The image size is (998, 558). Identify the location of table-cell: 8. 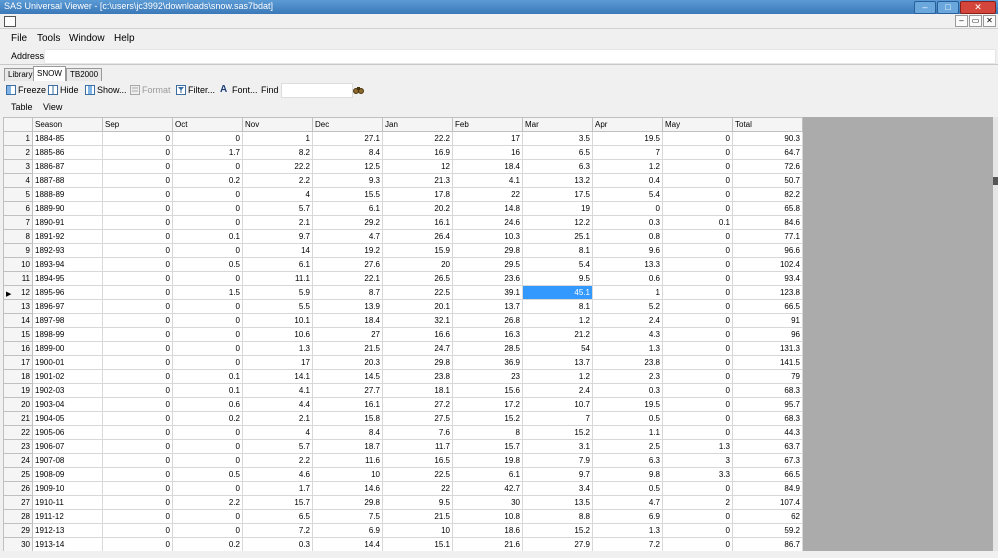
(487, 432).